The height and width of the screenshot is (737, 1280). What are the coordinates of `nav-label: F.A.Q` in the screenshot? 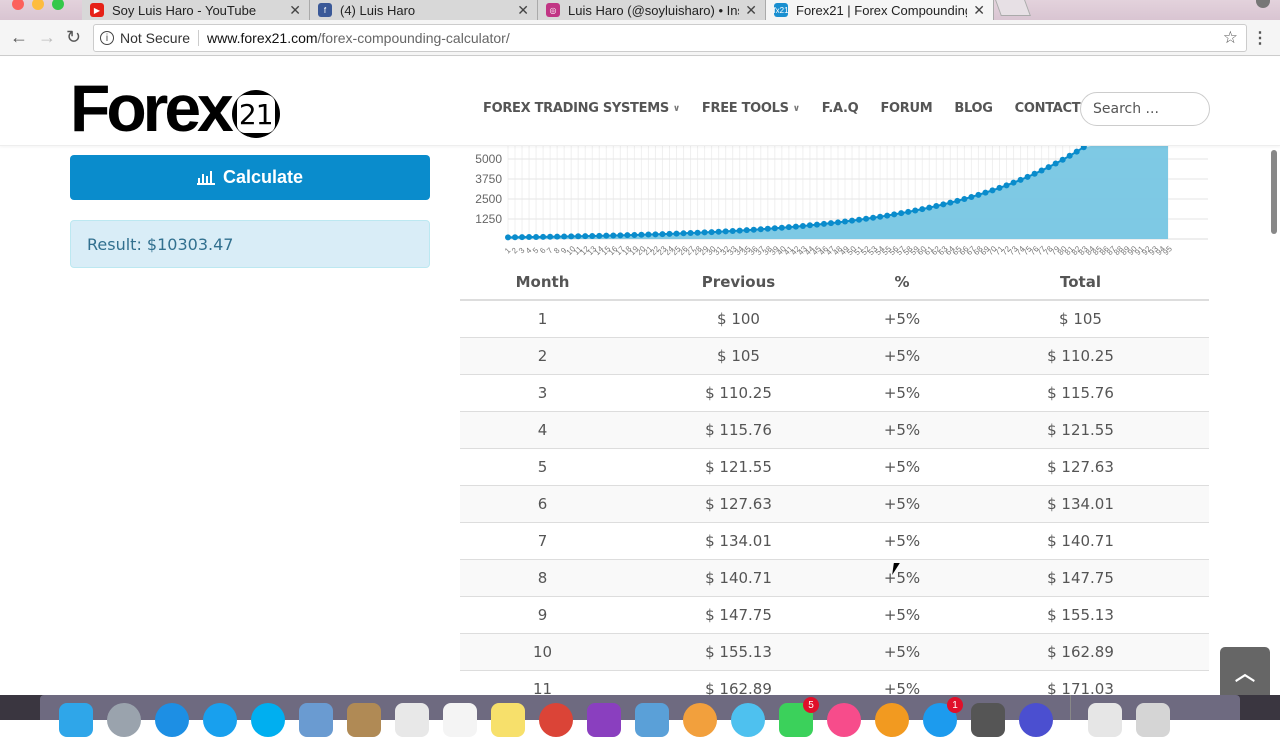 It's located at (840, 108).